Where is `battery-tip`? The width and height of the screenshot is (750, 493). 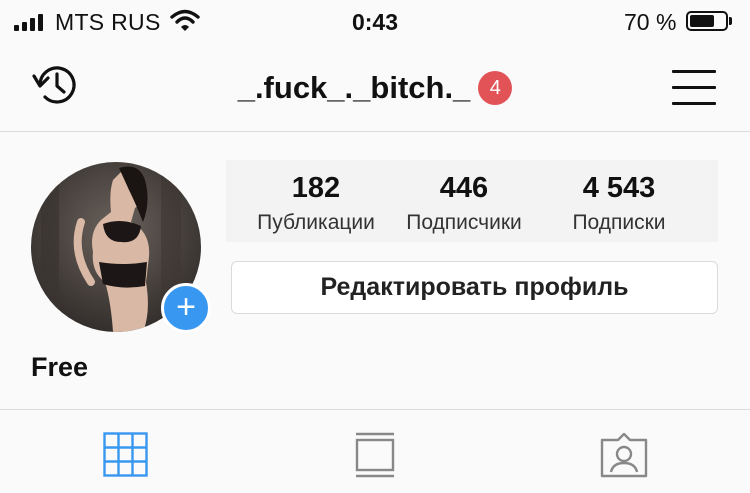 battery-tip is located at coordinates (730, 21).